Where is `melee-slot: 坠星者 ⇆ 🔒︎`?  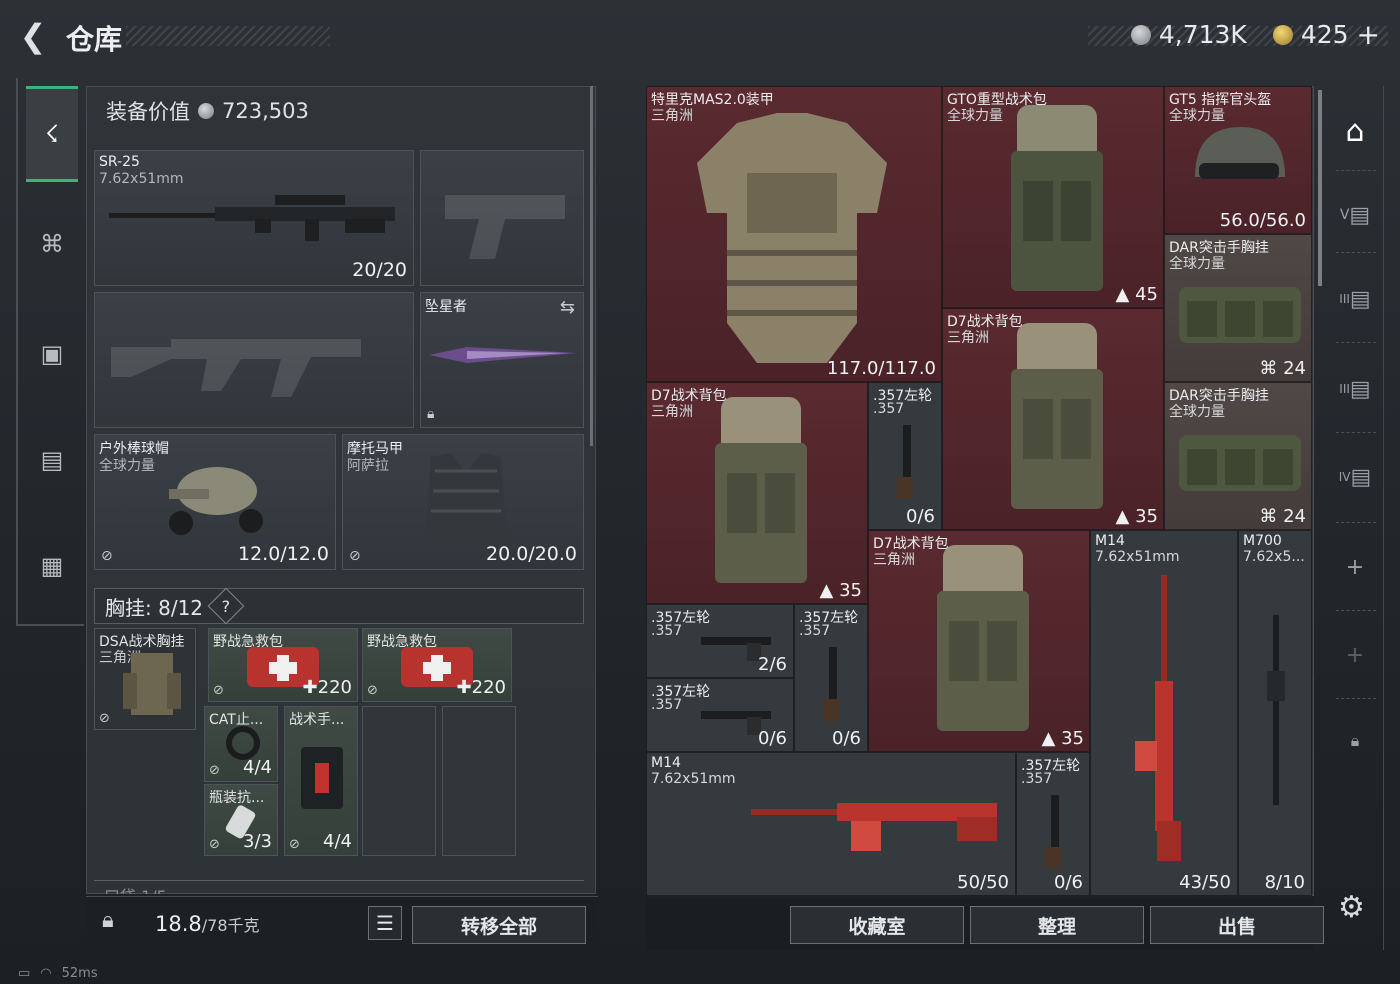 melee-slot: 坠星者 ⇆ 🔒︎ is located at coordinates (502, 360).